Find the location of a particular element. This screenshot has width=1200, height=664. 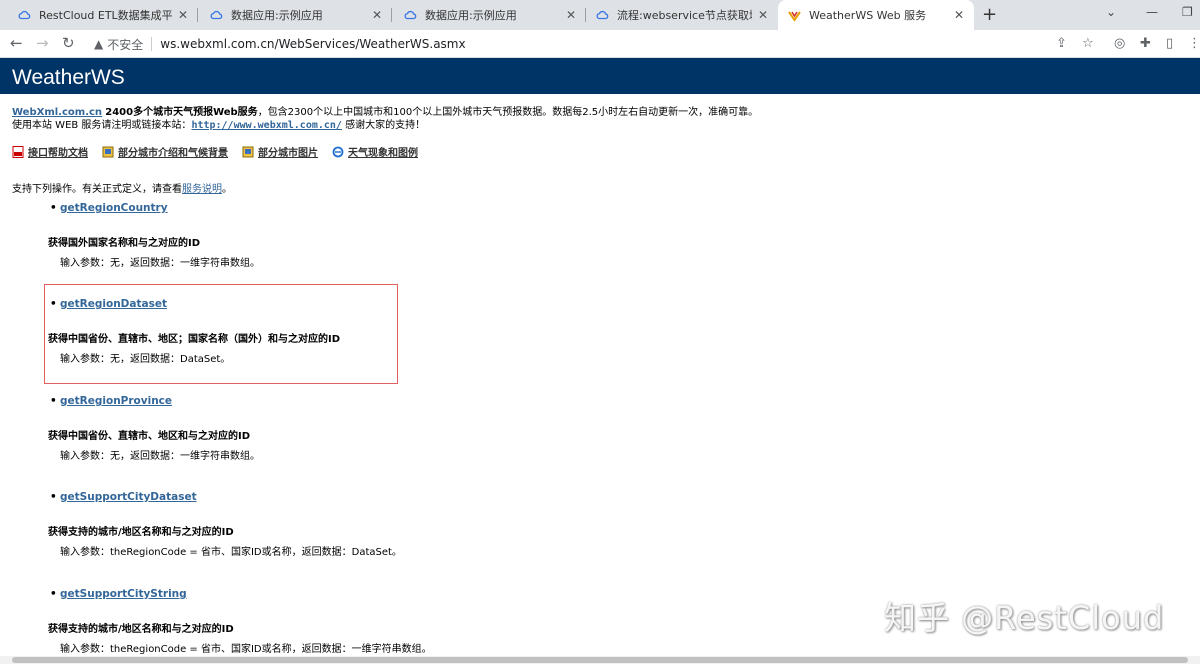

link-label: 部分城市介绍和气候背景 is located at coordinates (173, 151).